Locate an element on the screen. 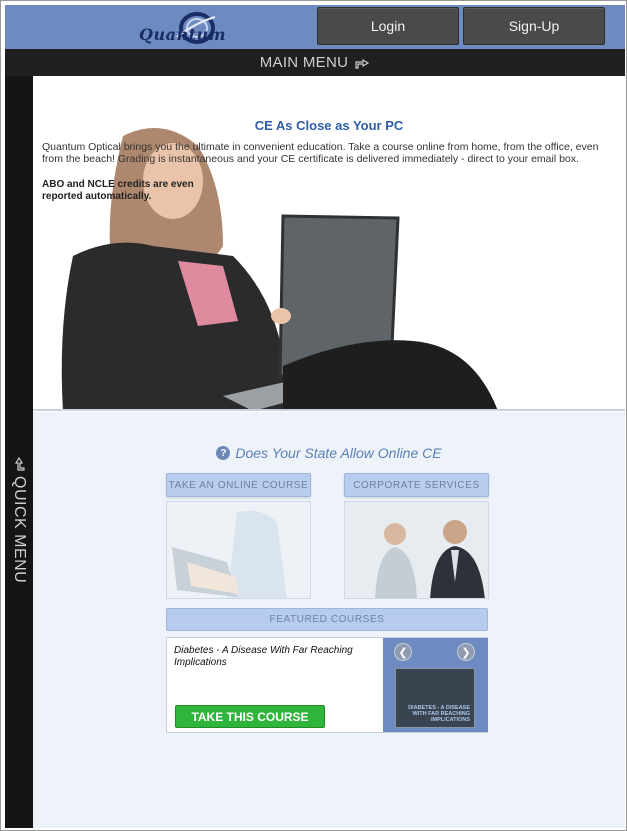 This screenshot has height=831, width=627. state-allow-link: ? Does Your State Allow Online CE is located at coordinates (329, 453).